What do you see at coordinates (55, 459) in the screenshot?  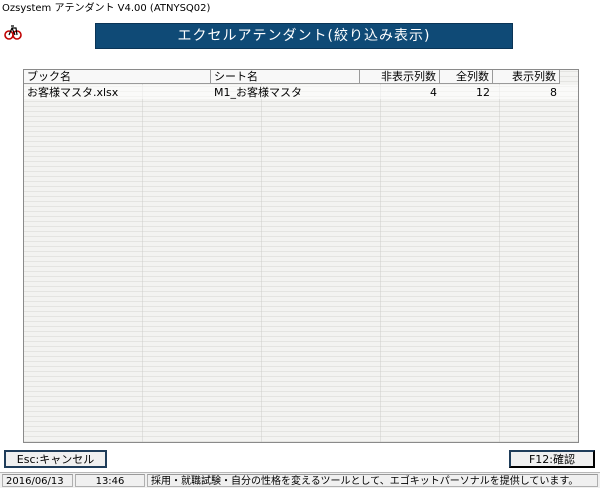 I see `cancel-button: Esc:キャンセル` at bounding box center [55, 459].